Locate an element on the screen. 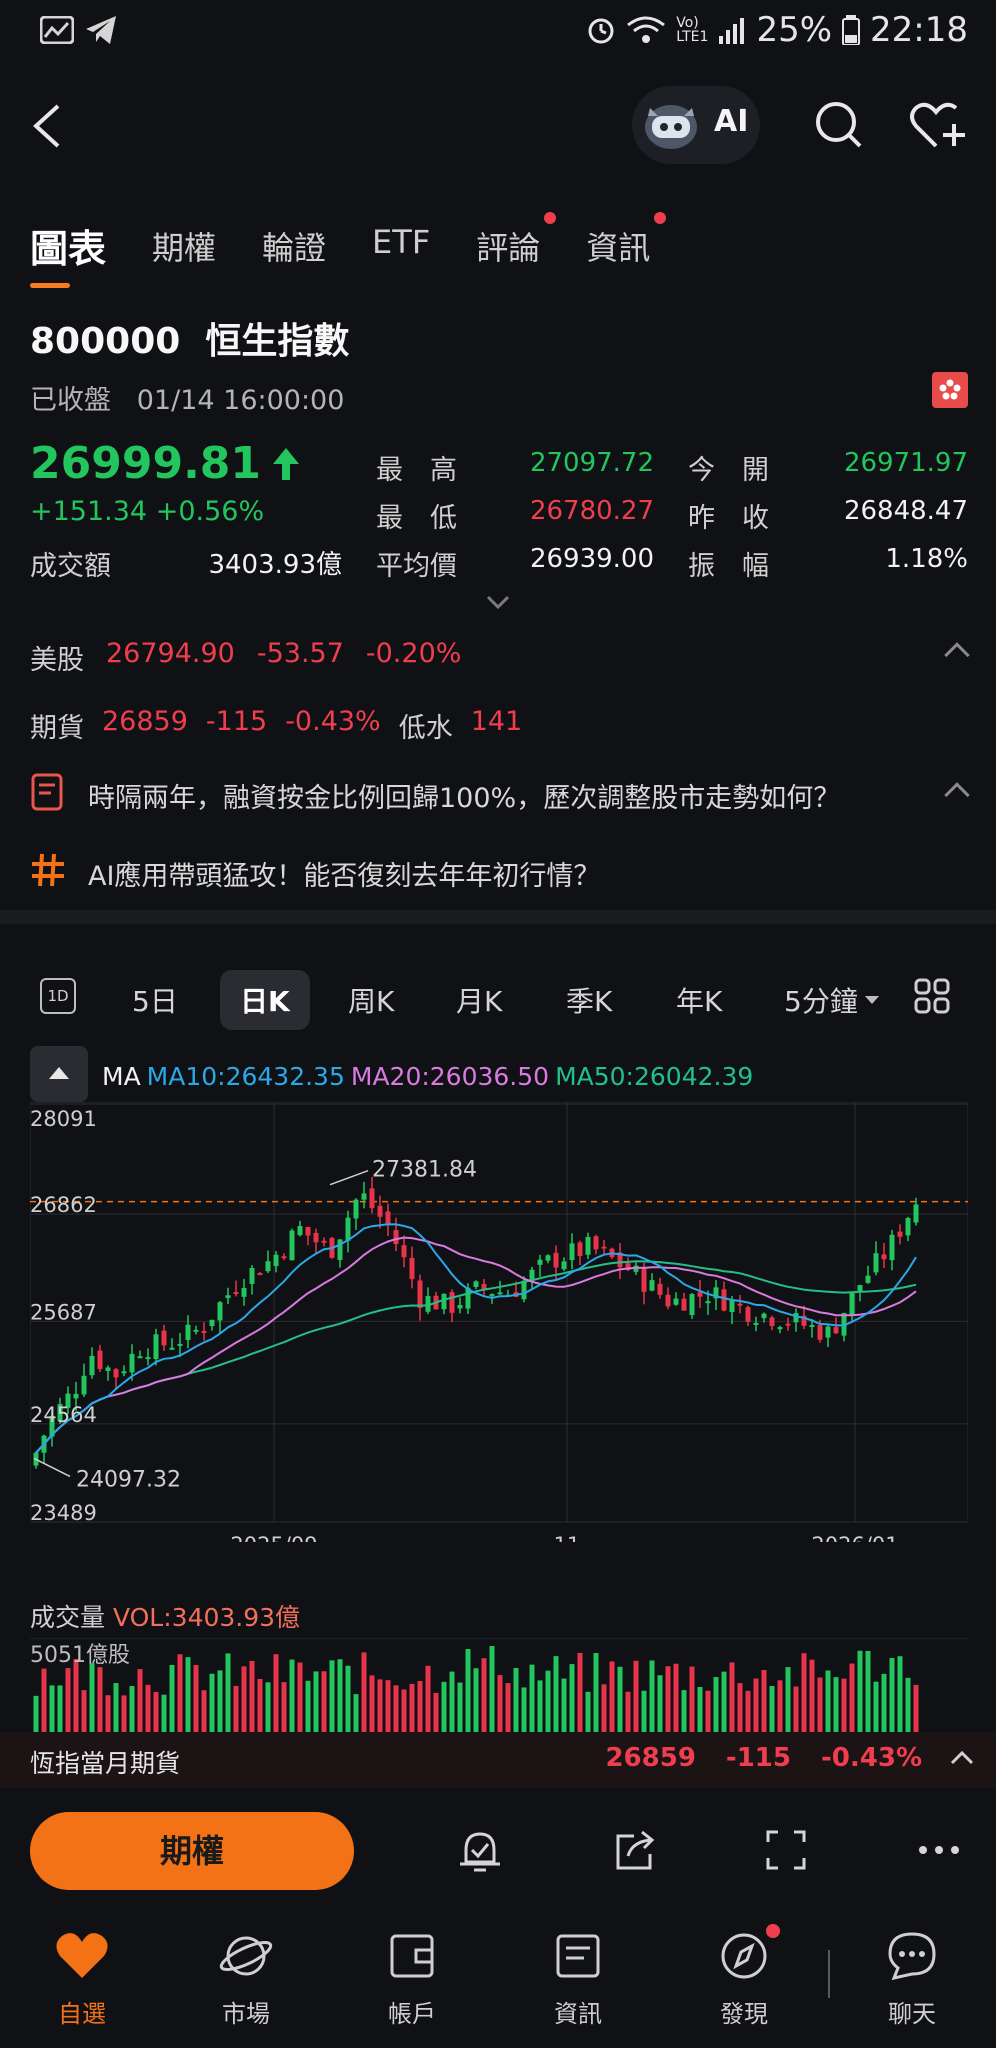  nav-chat: 聊天 is located at coordinates (912, 1979).